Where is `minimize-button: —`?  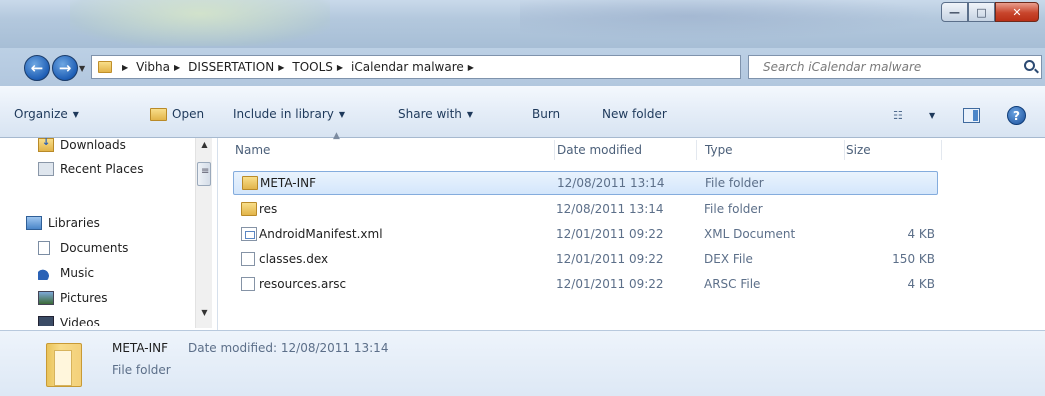
minimize-button: — is located at coordinates (954, 12).